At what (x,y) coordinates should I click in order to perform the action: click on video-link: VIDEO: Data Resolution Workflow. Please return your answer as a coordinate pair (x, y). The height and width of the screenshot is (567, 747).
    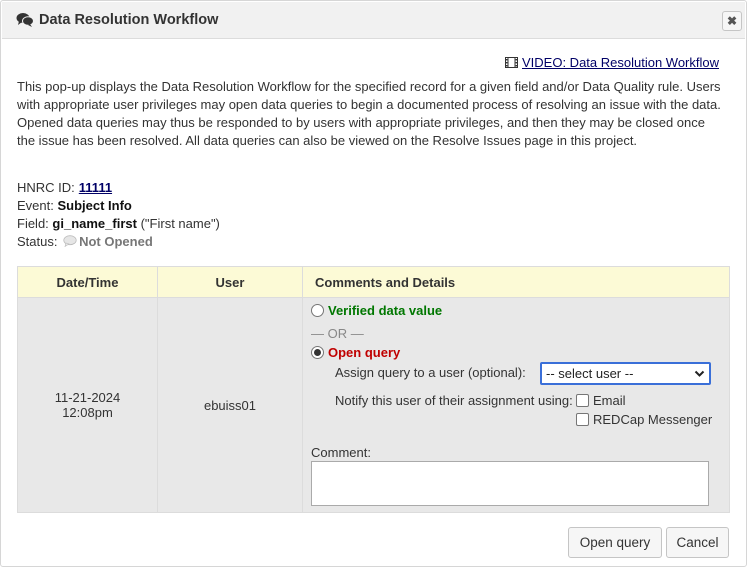
    Looking at the image, I should click on (612, 62).